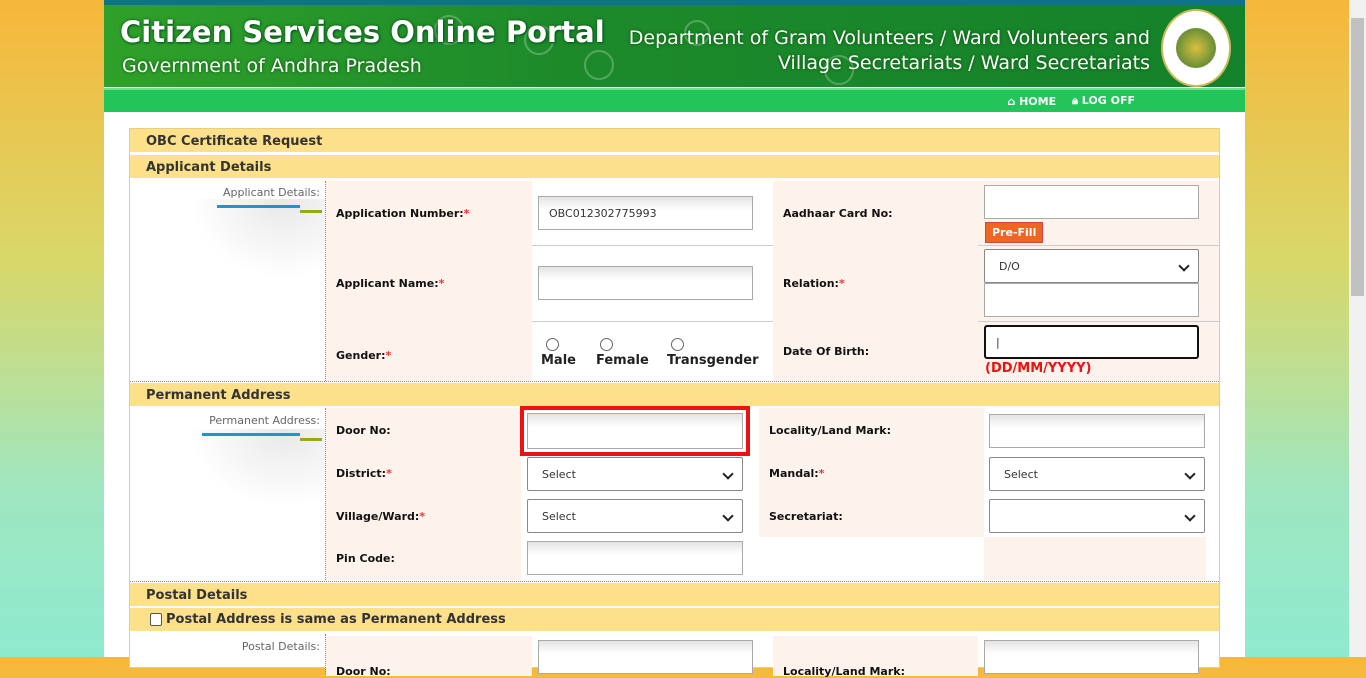 This screenshot has width=1366, height=678. I want to click on mandal-select: Select, so click(1097, 474).